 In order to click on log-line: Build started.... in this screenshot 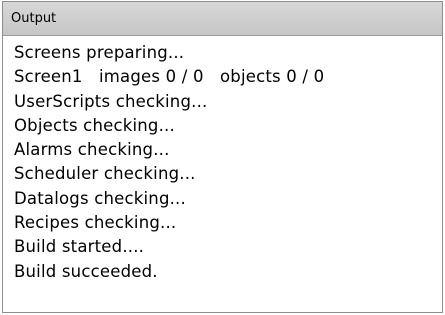, I will do `click(79, 247)`.